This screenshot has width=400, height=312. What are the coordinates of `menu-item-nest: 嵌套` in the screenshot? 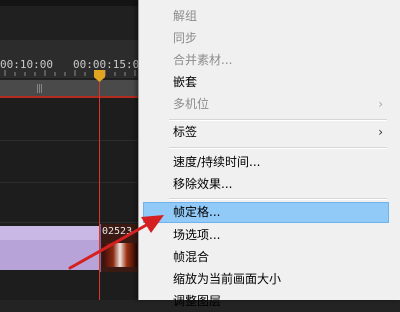 It's located at (266, 82).